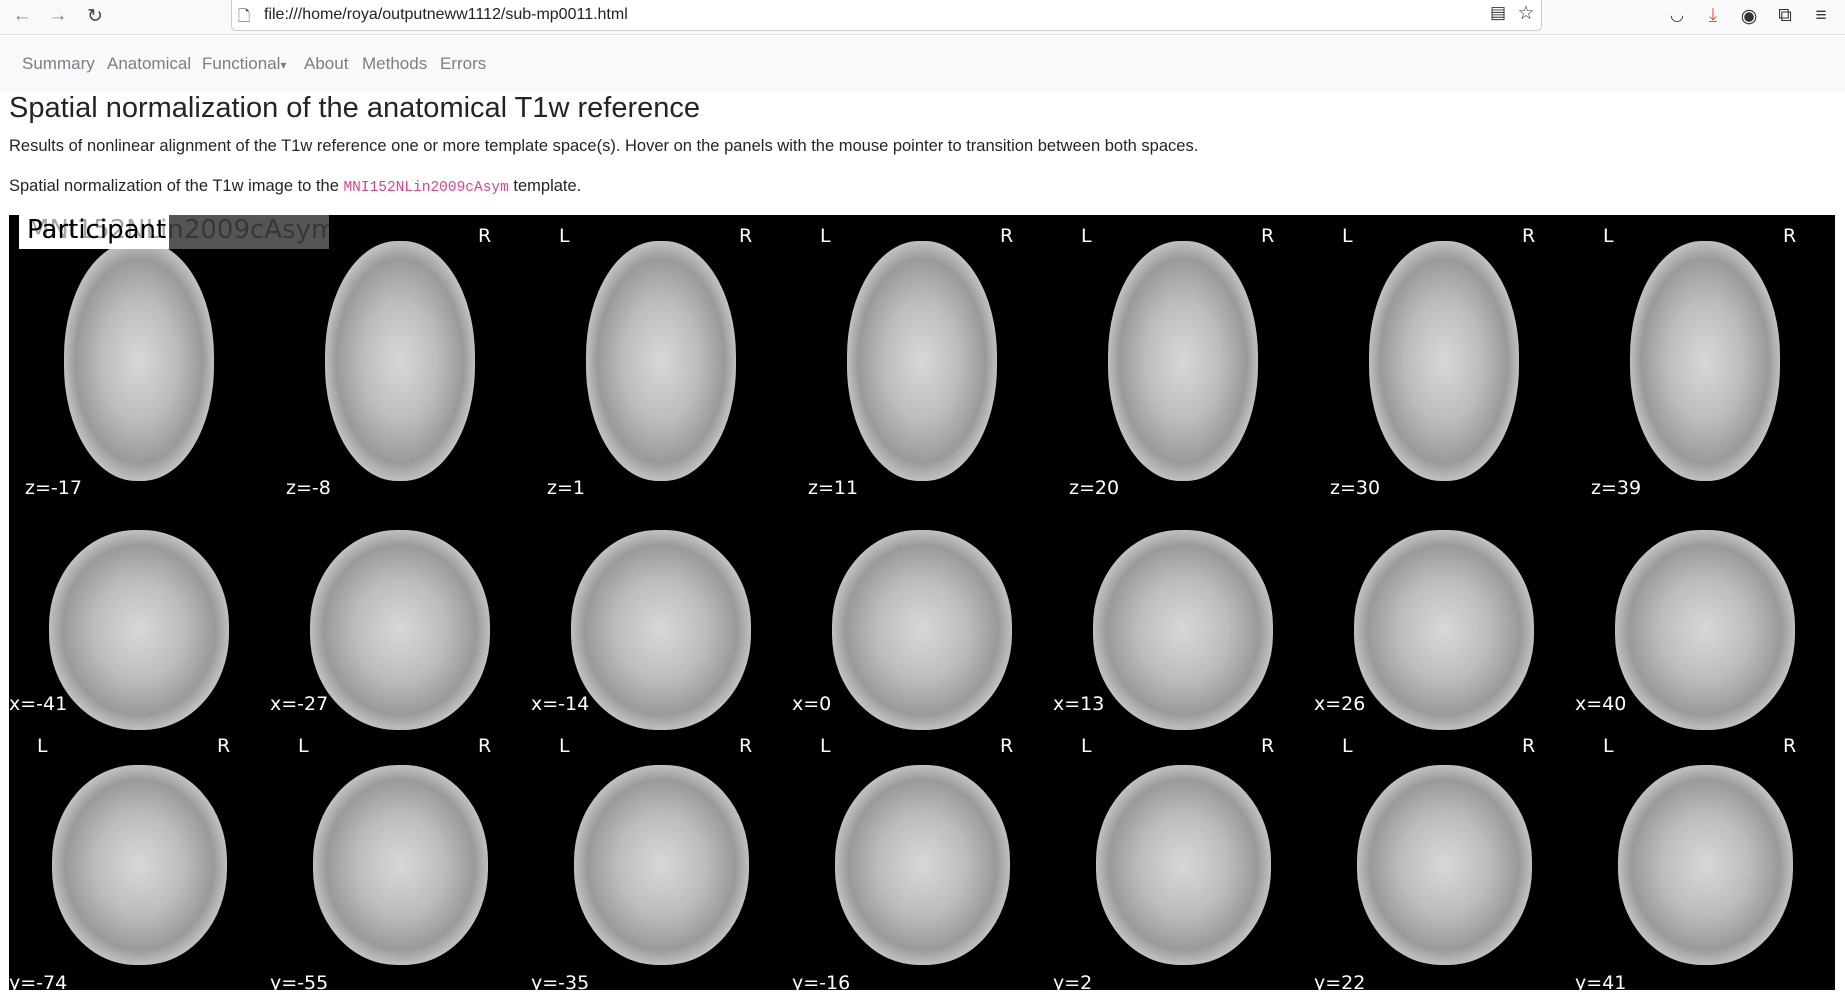 The height and width of the screenshot is (995, 1845). Describe the element at coordinates (53, 488) in the screenshot. I see `axial-coordinate-label: z=-17` at that location.